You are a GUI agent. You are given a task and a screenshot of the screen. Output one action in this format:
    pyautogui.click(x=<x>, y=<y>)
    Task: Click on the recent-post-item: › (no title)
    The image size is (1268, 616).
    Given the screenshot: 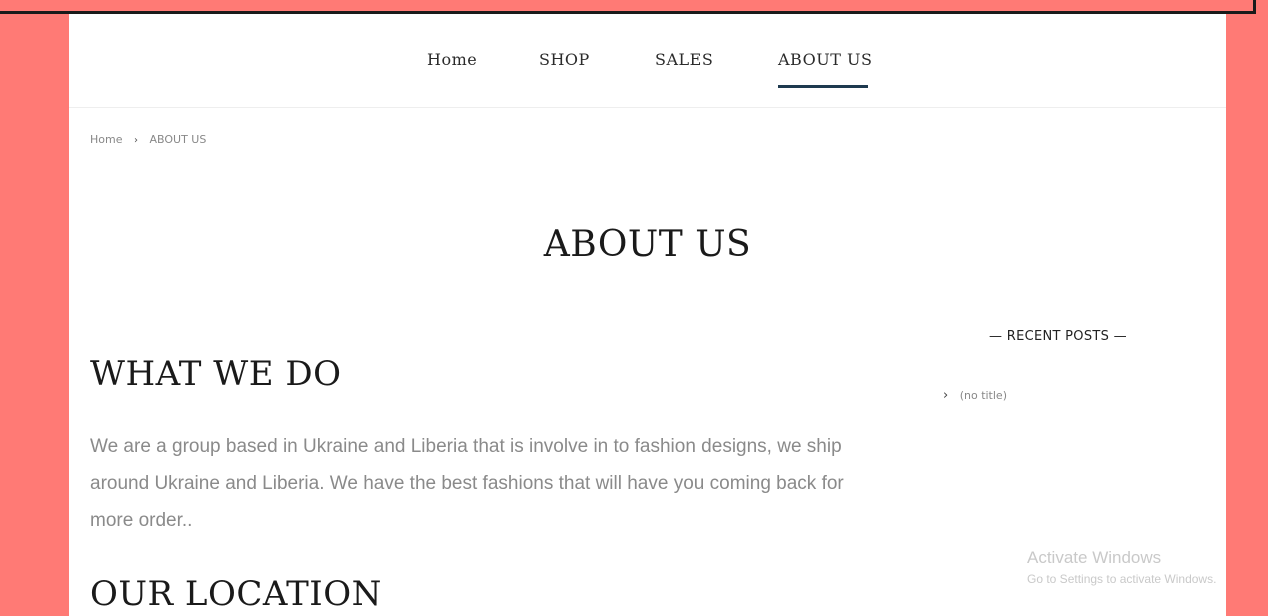 What is the action you would take?
    pyautogui.click(x=975, y=395)
    